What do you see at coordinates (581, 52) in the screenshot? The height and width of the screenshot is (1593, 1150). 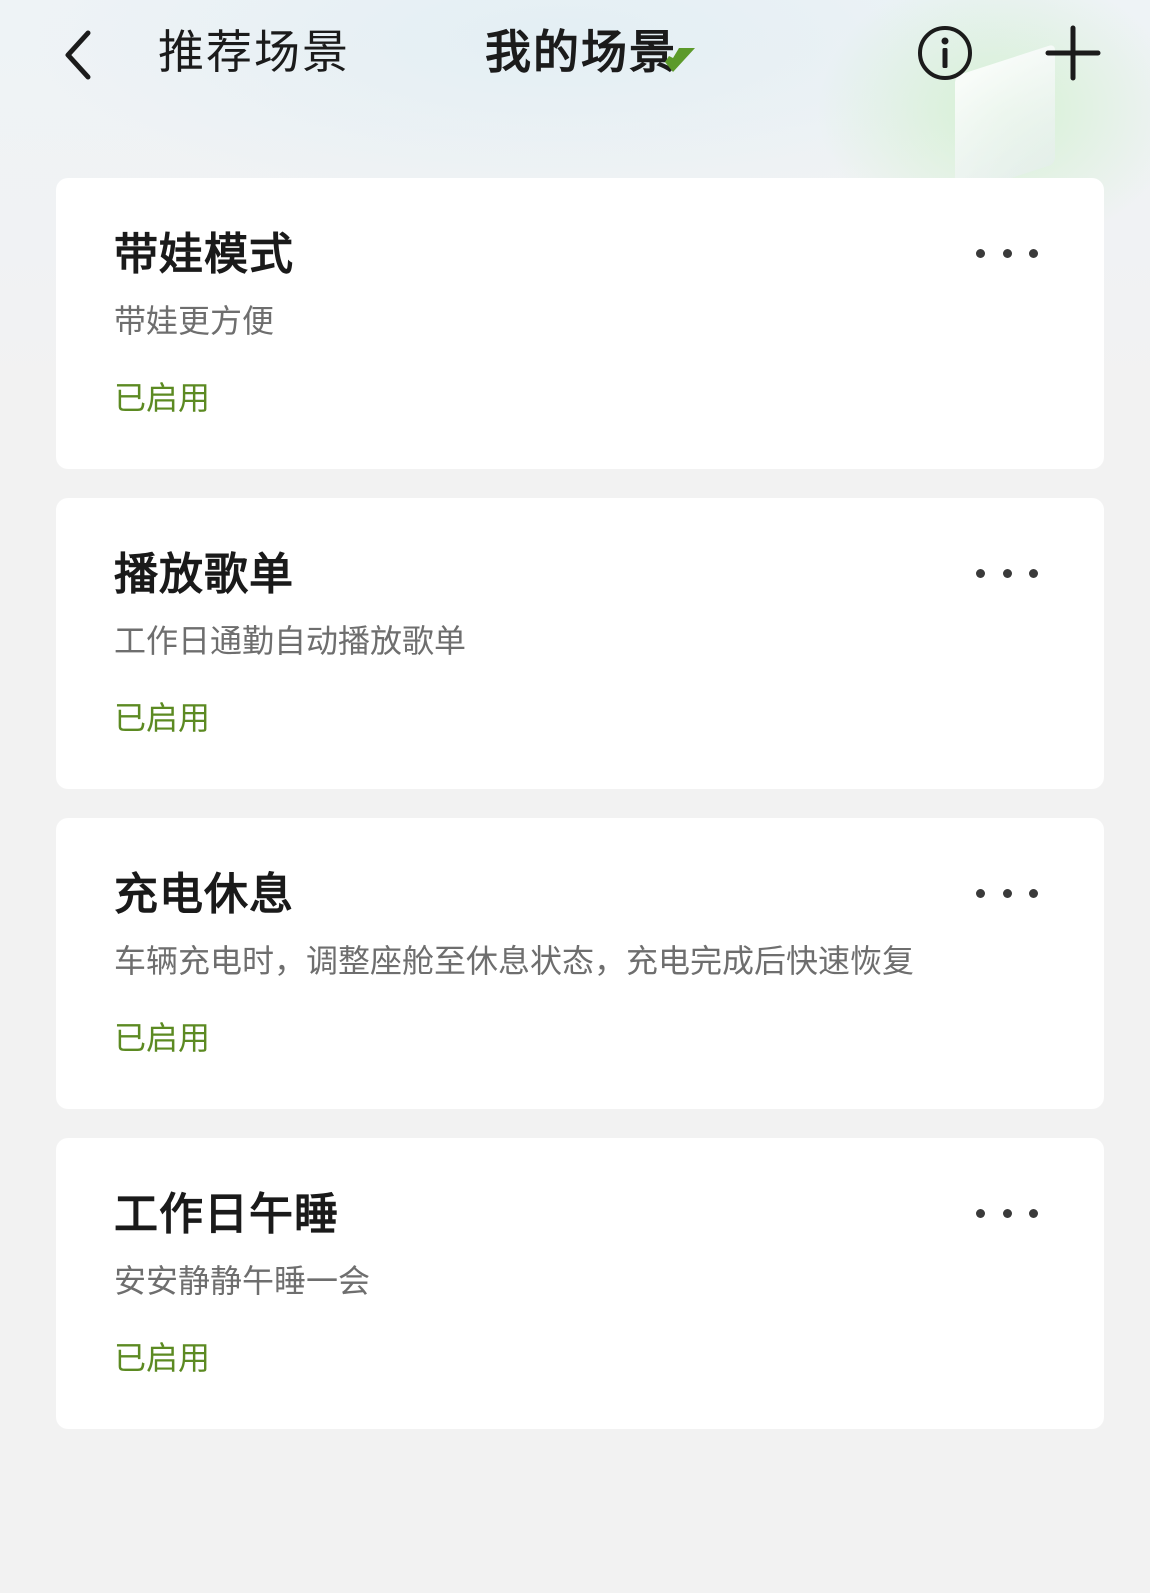 I see `tab-my-scenes: 我的场景` at bounding box center [581, 52].